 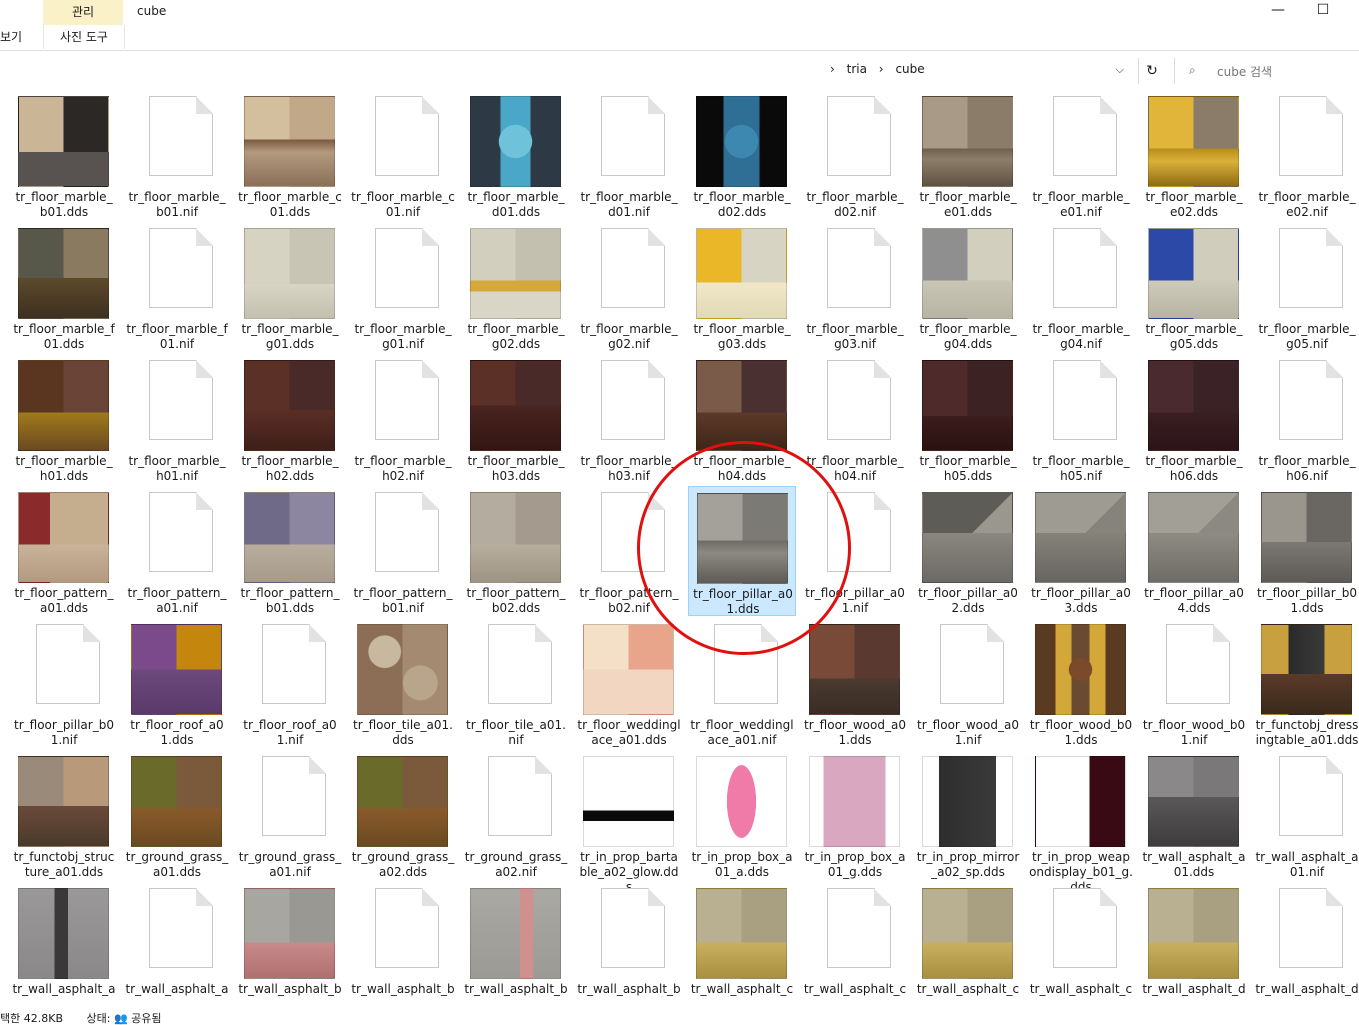 What do you see at coordinates (909, 69) in the screenshot?
I see `breadcrumb-cube: cube` at bounding box center [909, 69].